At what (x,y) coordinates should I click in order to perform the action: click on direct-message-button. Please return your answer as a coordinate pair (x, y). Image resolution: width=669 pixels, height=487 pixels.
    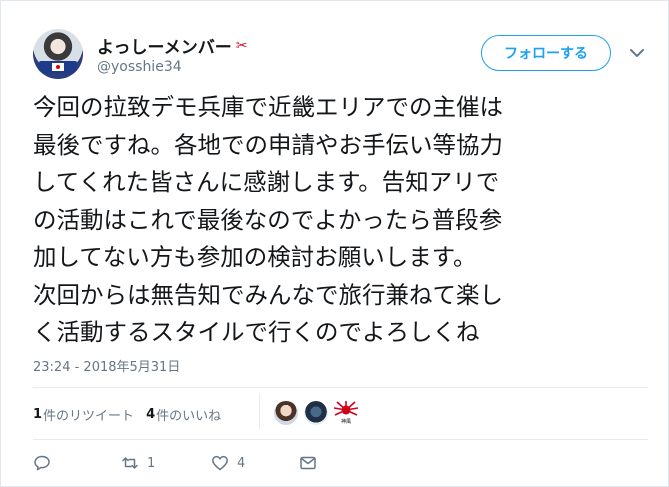
    Looking at the image, I should click on (308, 463).